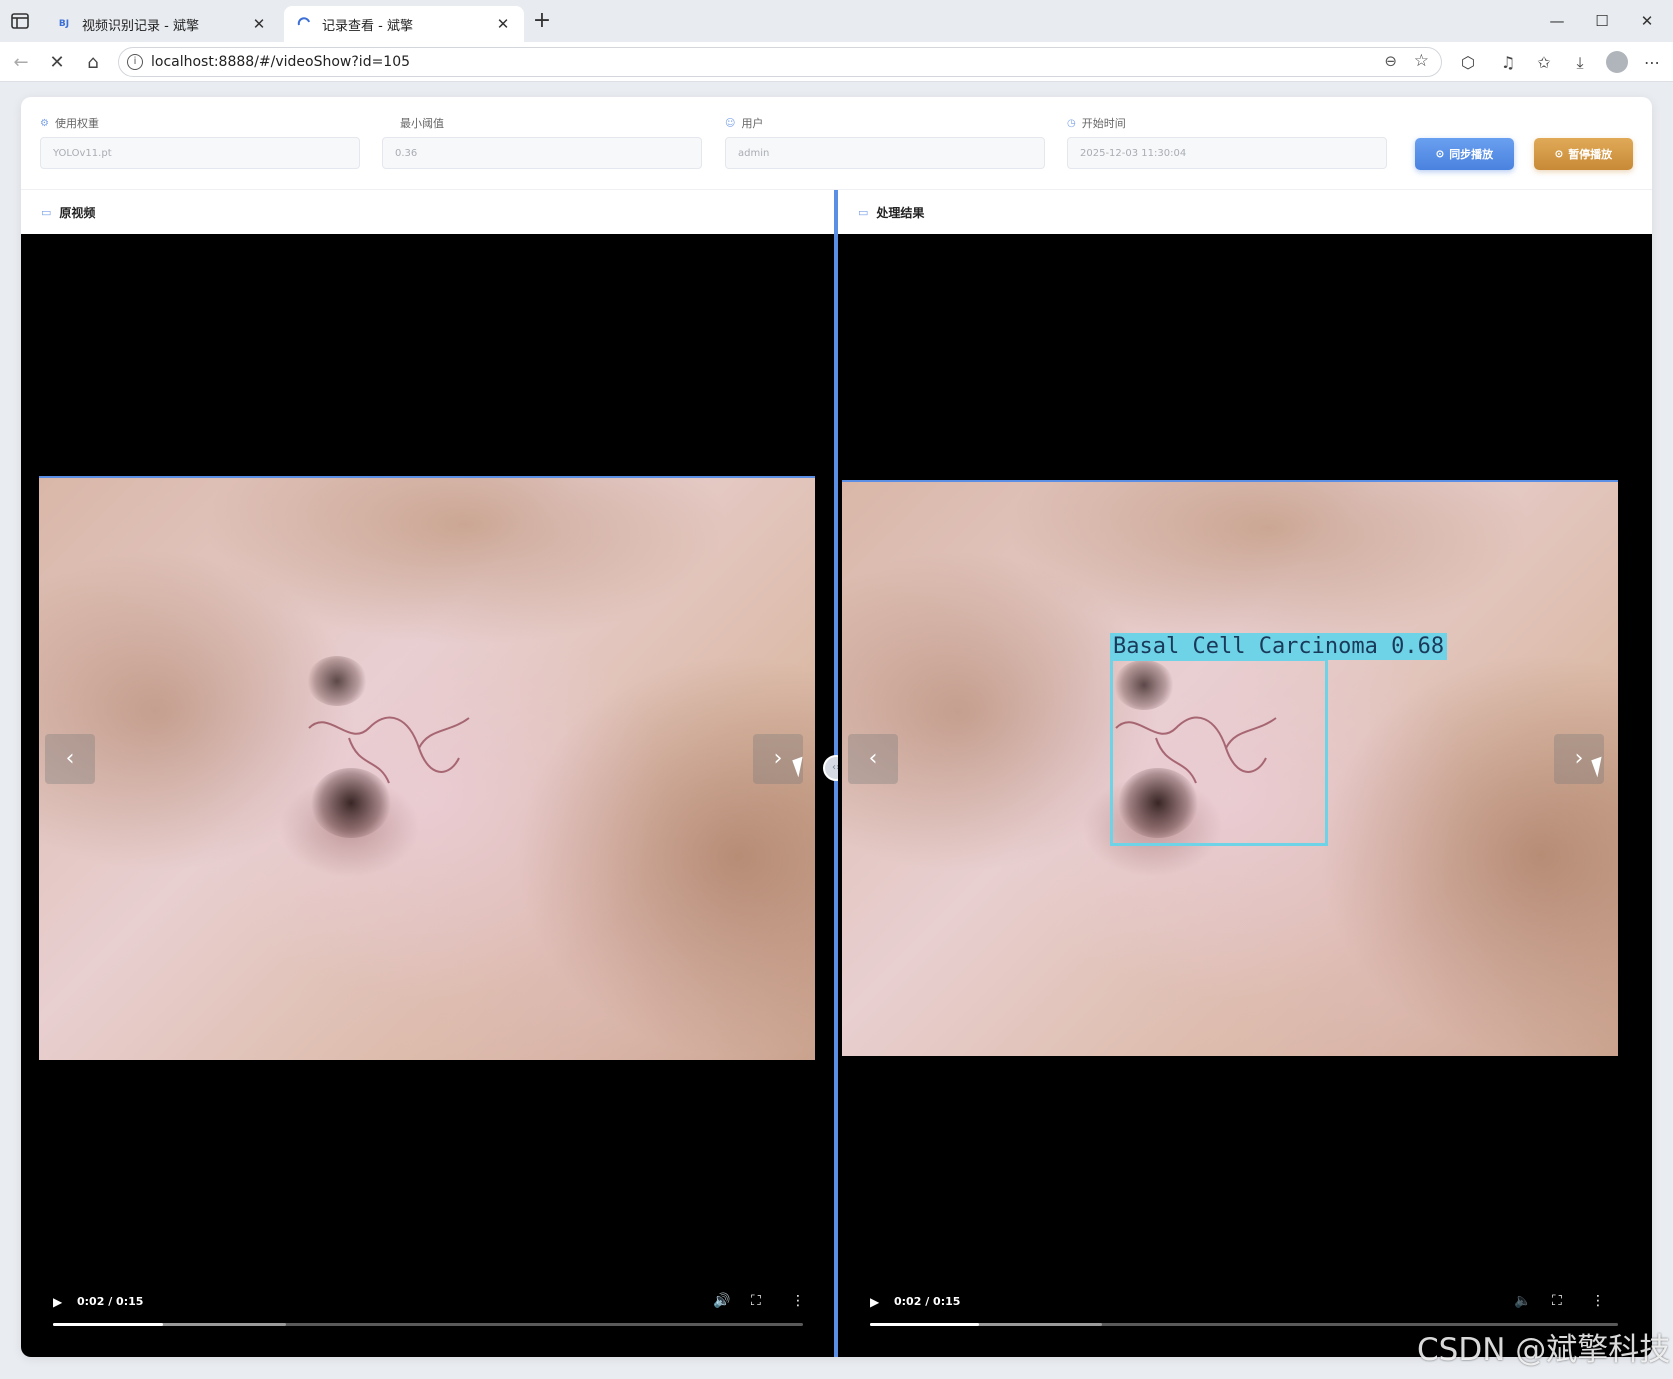  What do you see at coordinates (542, 22) in the screenshot?
I see `new-tab-button: +` at bounding box center [542, 22].